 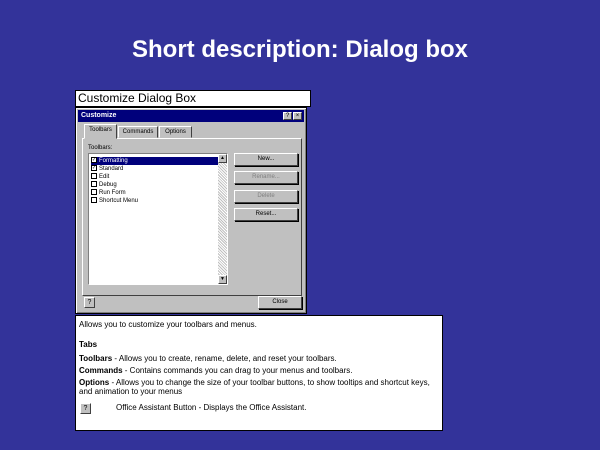 I want to click on help-title-button: ?, so click(x=287, y=116).